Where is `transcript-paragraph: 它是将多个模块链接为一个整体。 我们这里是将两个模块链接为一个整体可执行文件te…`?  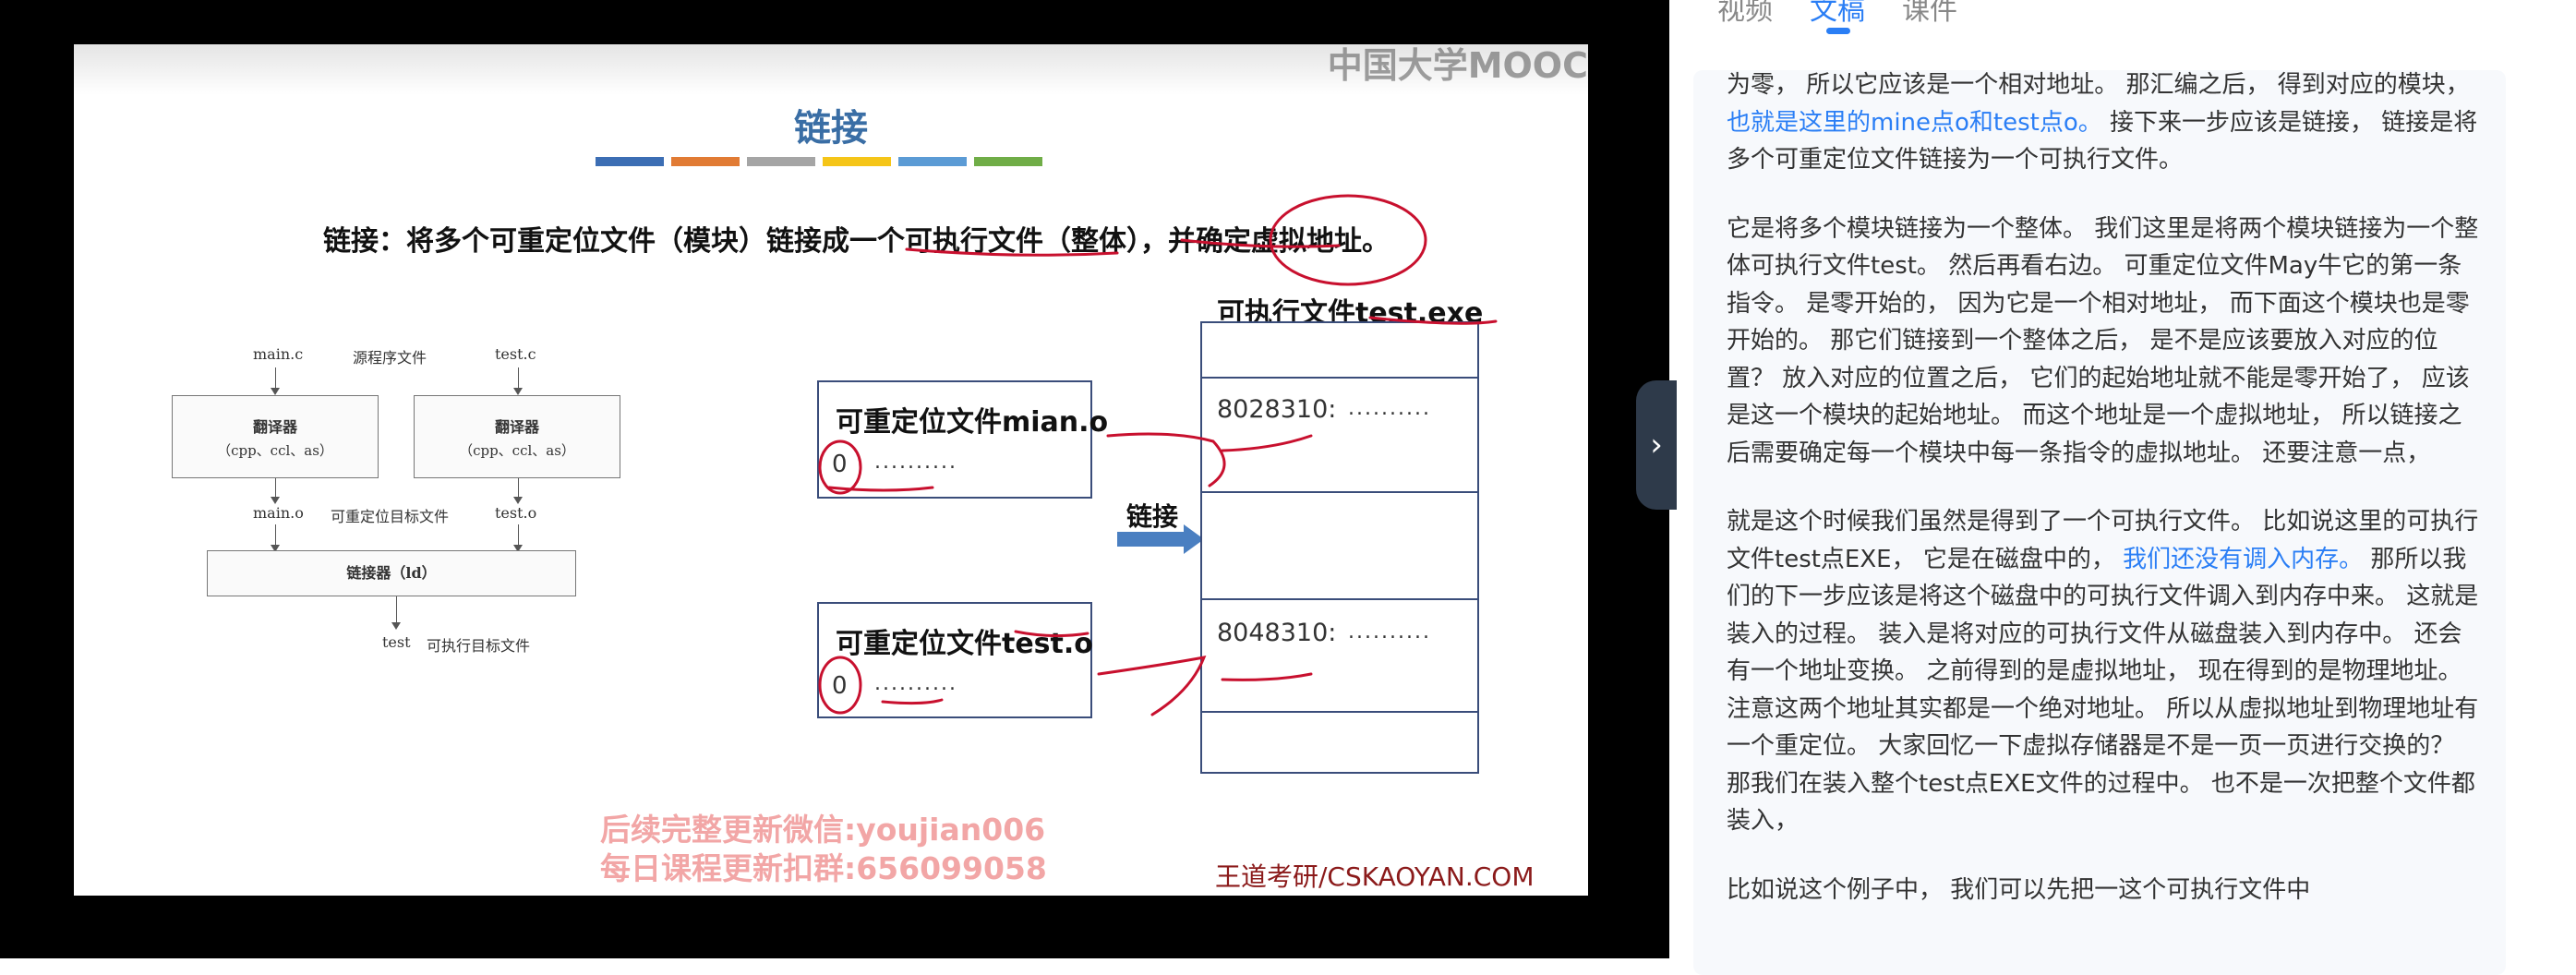 transcript-paragraph: 它是将多个模块链接为一个整体。 我们这里是将两个模块链接为一个整体可执行文件te… is located at coordinates (2099, 342).